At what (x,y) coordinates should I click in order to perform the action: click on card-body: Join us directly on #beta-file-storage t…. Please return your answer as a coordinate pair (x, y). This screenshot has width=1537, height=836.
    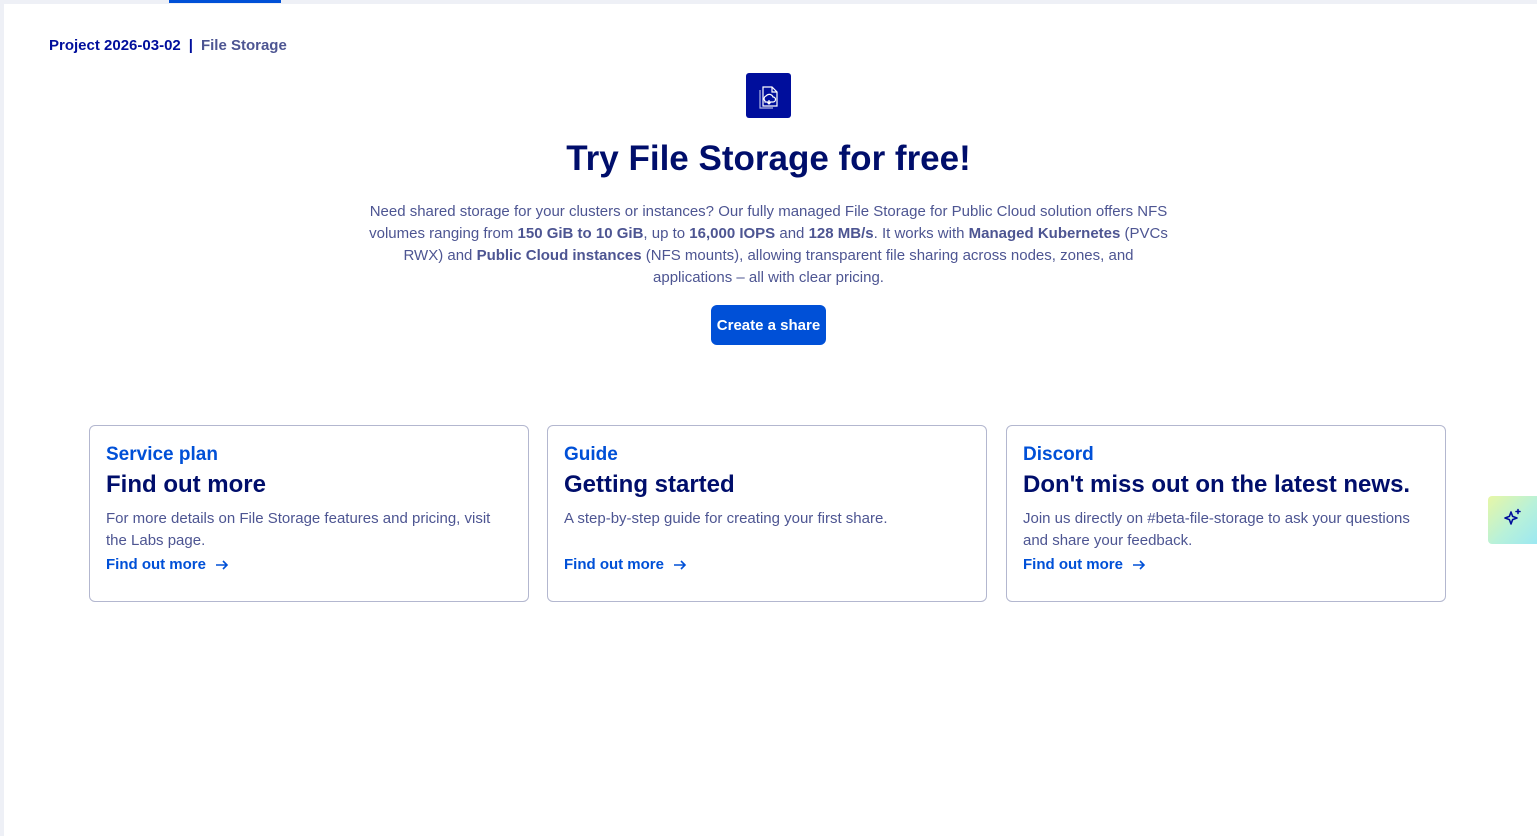
    Looking at the image, I should click on (1216, 529).